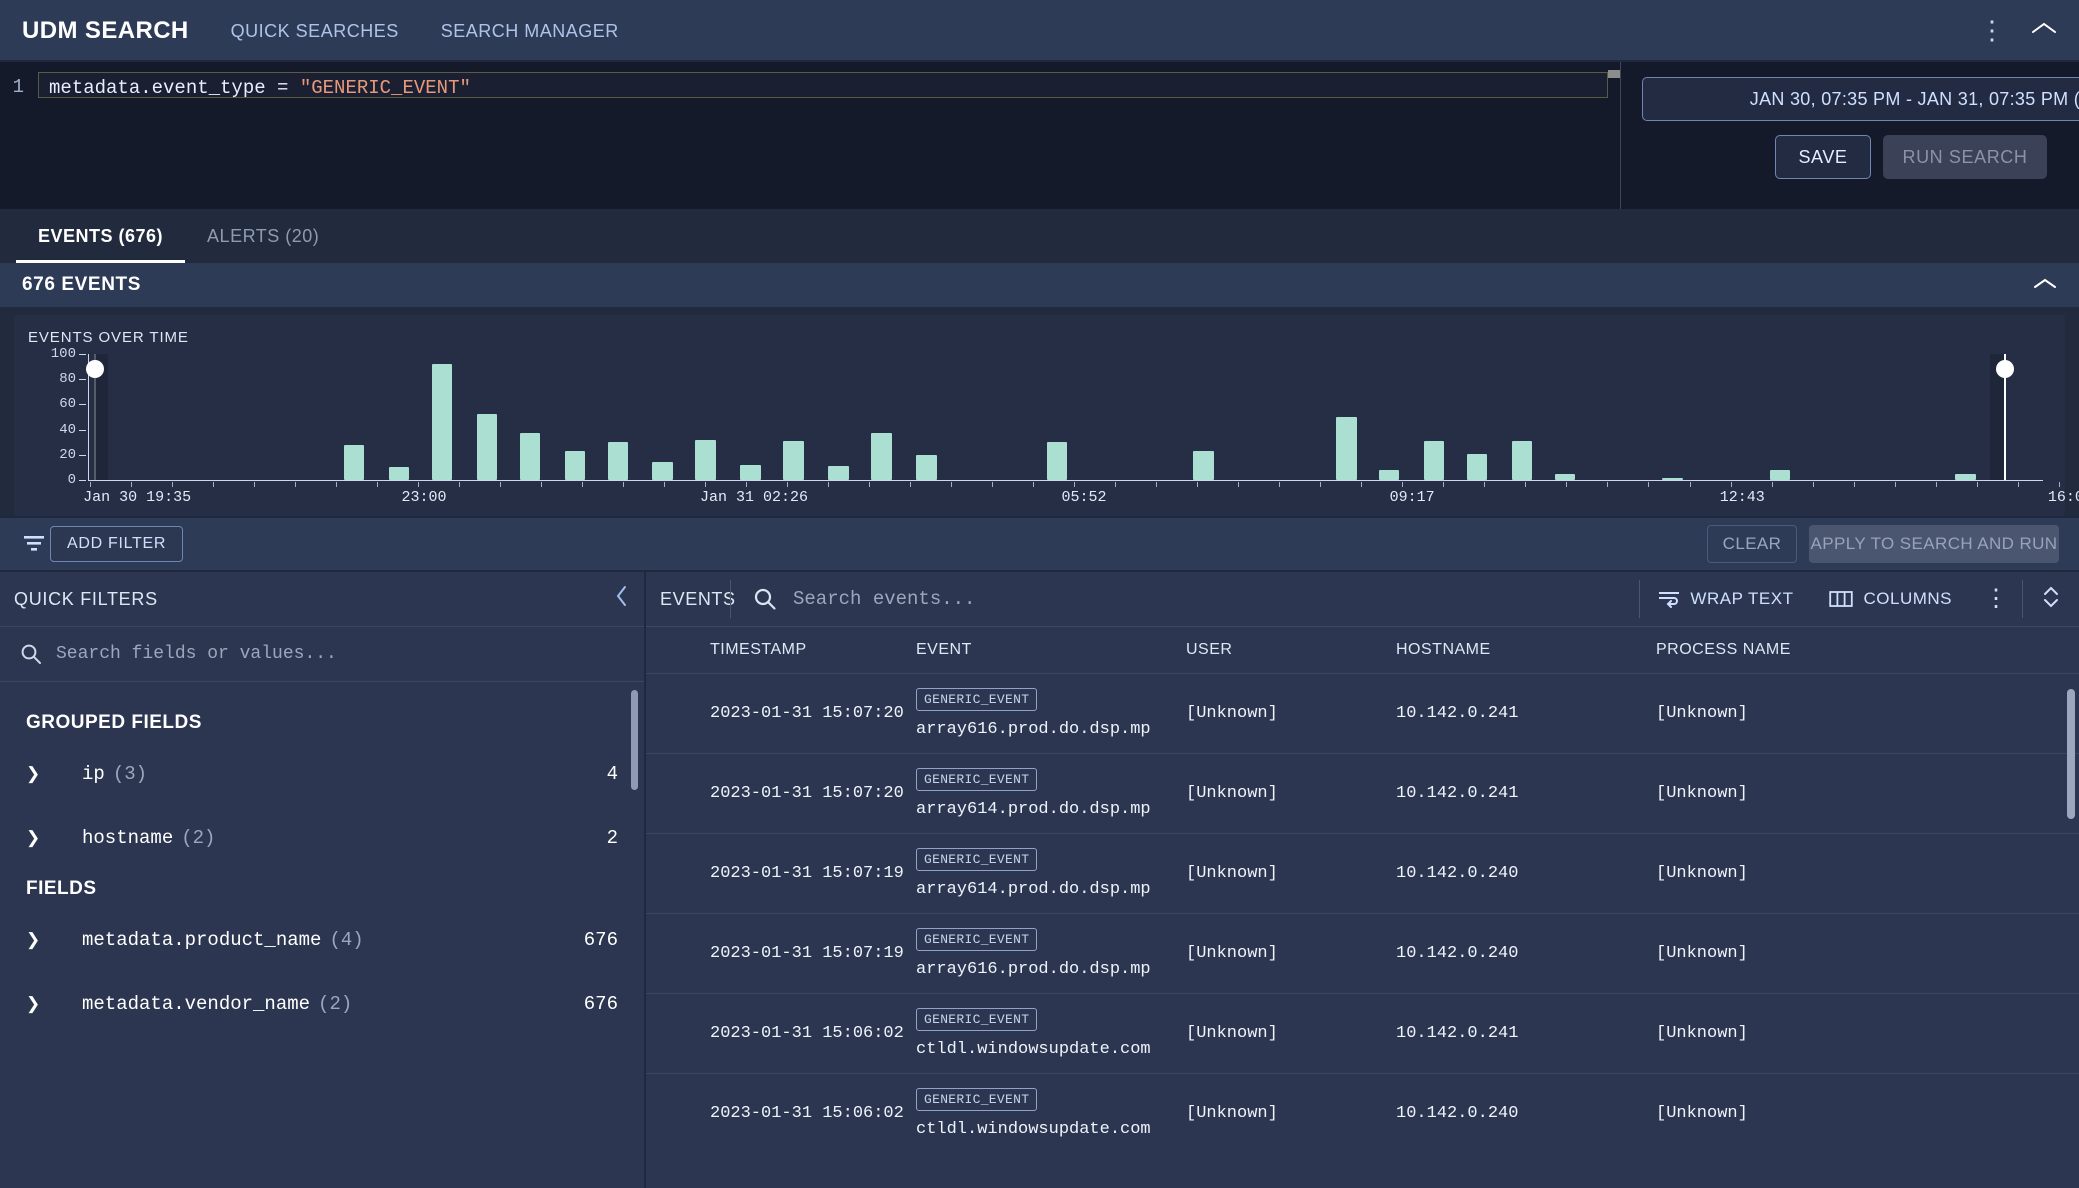 Image resolution: width=2079 pixels, height=1188 pixels. What do you see at coordinates (72, 379) in the screenshot?
I see `chart-y-tick: 80` at bounding box center [72, 379].